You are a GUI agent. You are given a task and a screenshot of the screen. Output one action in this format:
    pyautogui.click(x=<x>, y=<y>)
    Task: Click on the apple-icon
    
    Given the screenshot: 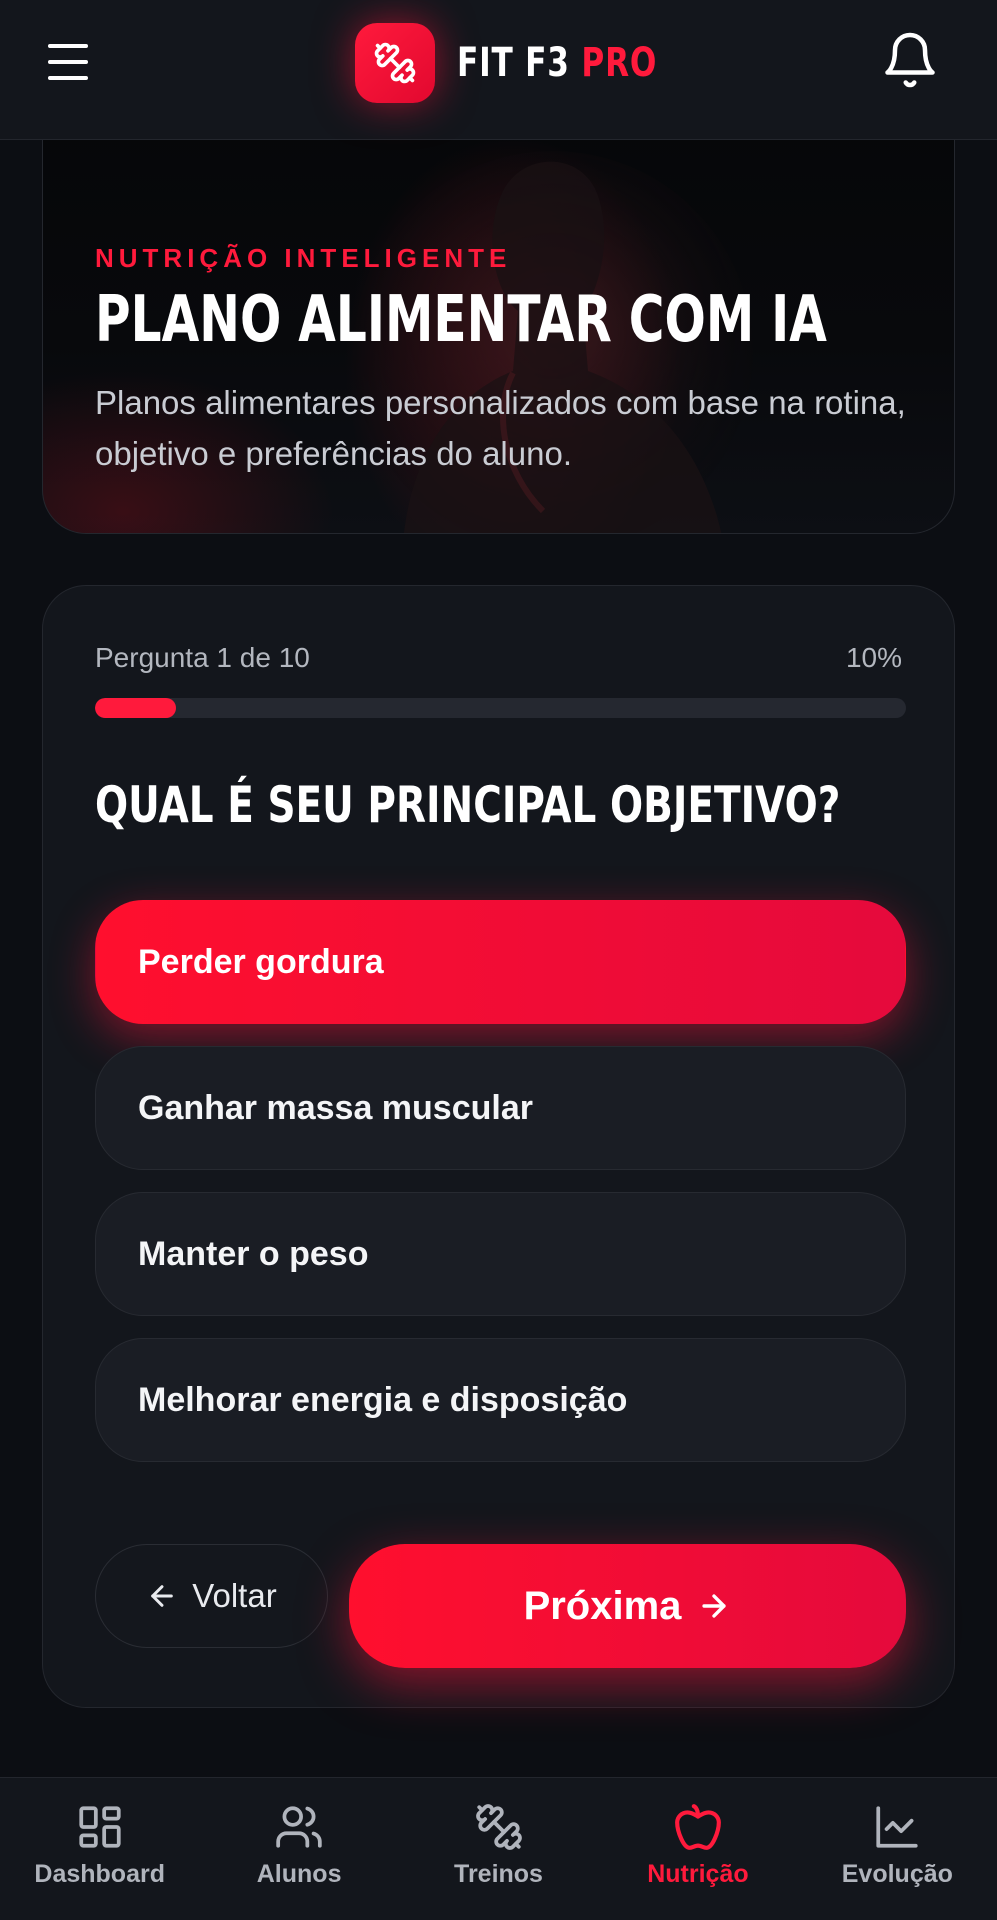 What is the action you would take?
    pyautogui.click(x=698, y=1827)
    